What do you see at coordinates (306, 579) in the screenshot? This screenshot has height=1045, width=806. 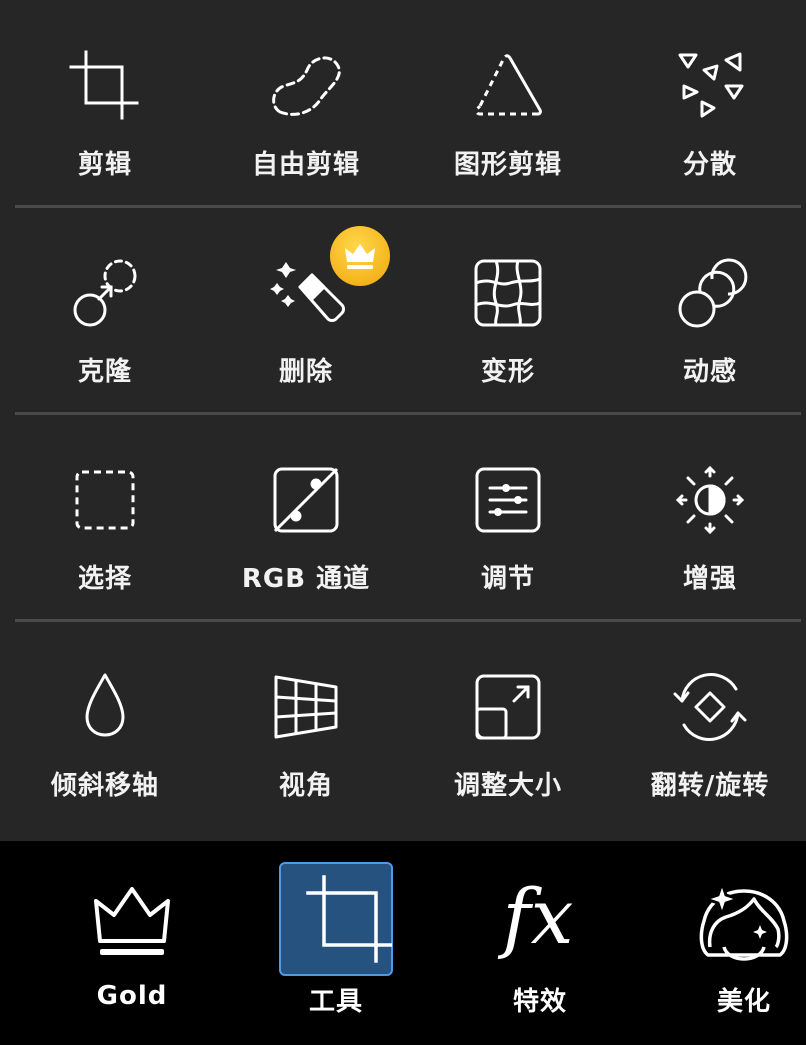 I see `tool-label: RGB 通道` at bounding box center [306, 579].